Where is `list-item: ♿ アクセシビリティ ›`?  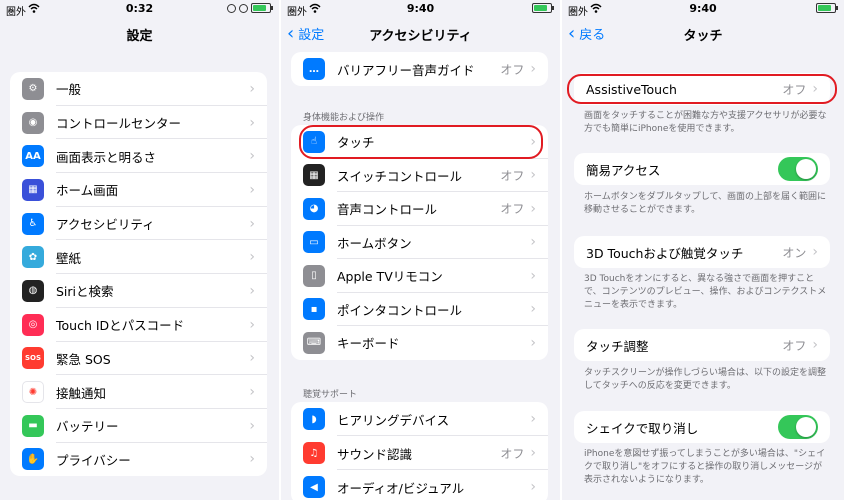 list-item: ♿ アクセシビリティ › is located at coordinates (138, 224).